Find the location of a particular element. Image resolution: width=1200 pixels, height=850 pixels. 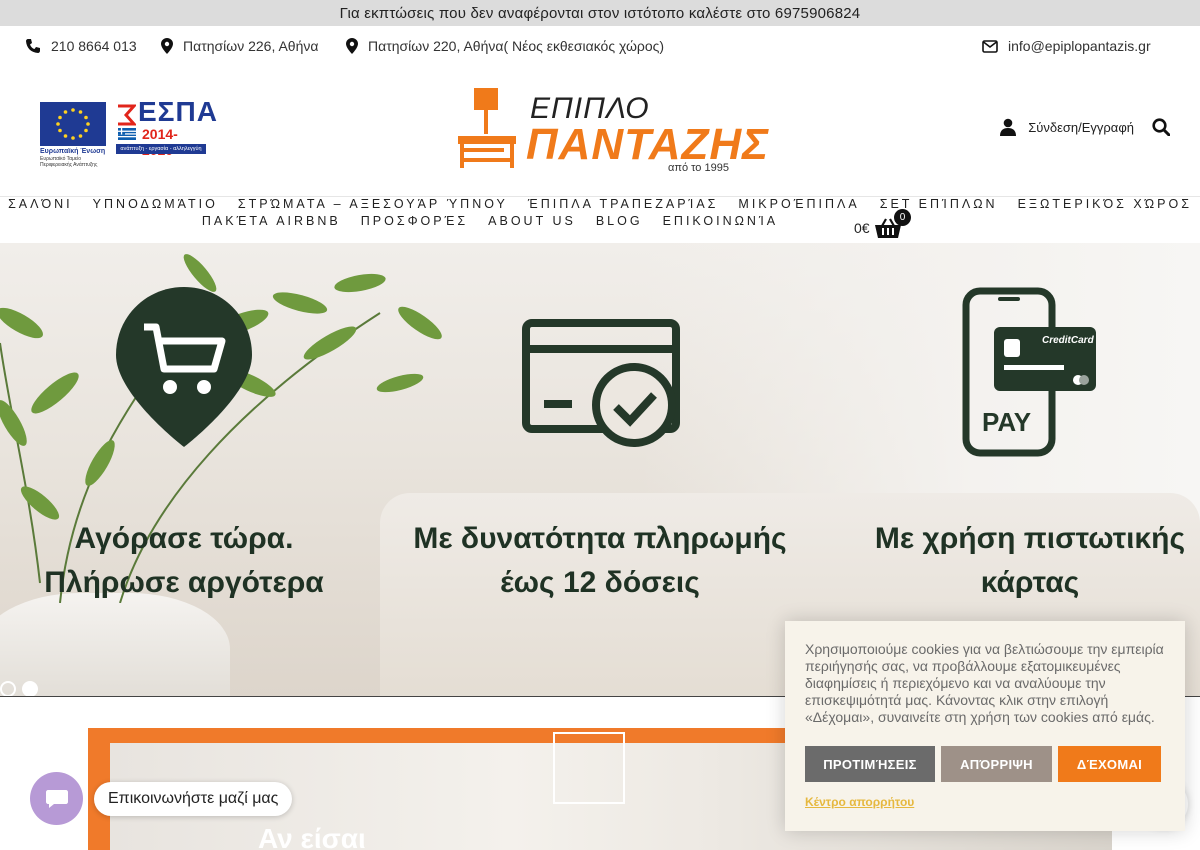

cookie-preferences-button: ΠΡΟΤΙΜΉΣΕΙΣ is located at coordinates (870, 764).